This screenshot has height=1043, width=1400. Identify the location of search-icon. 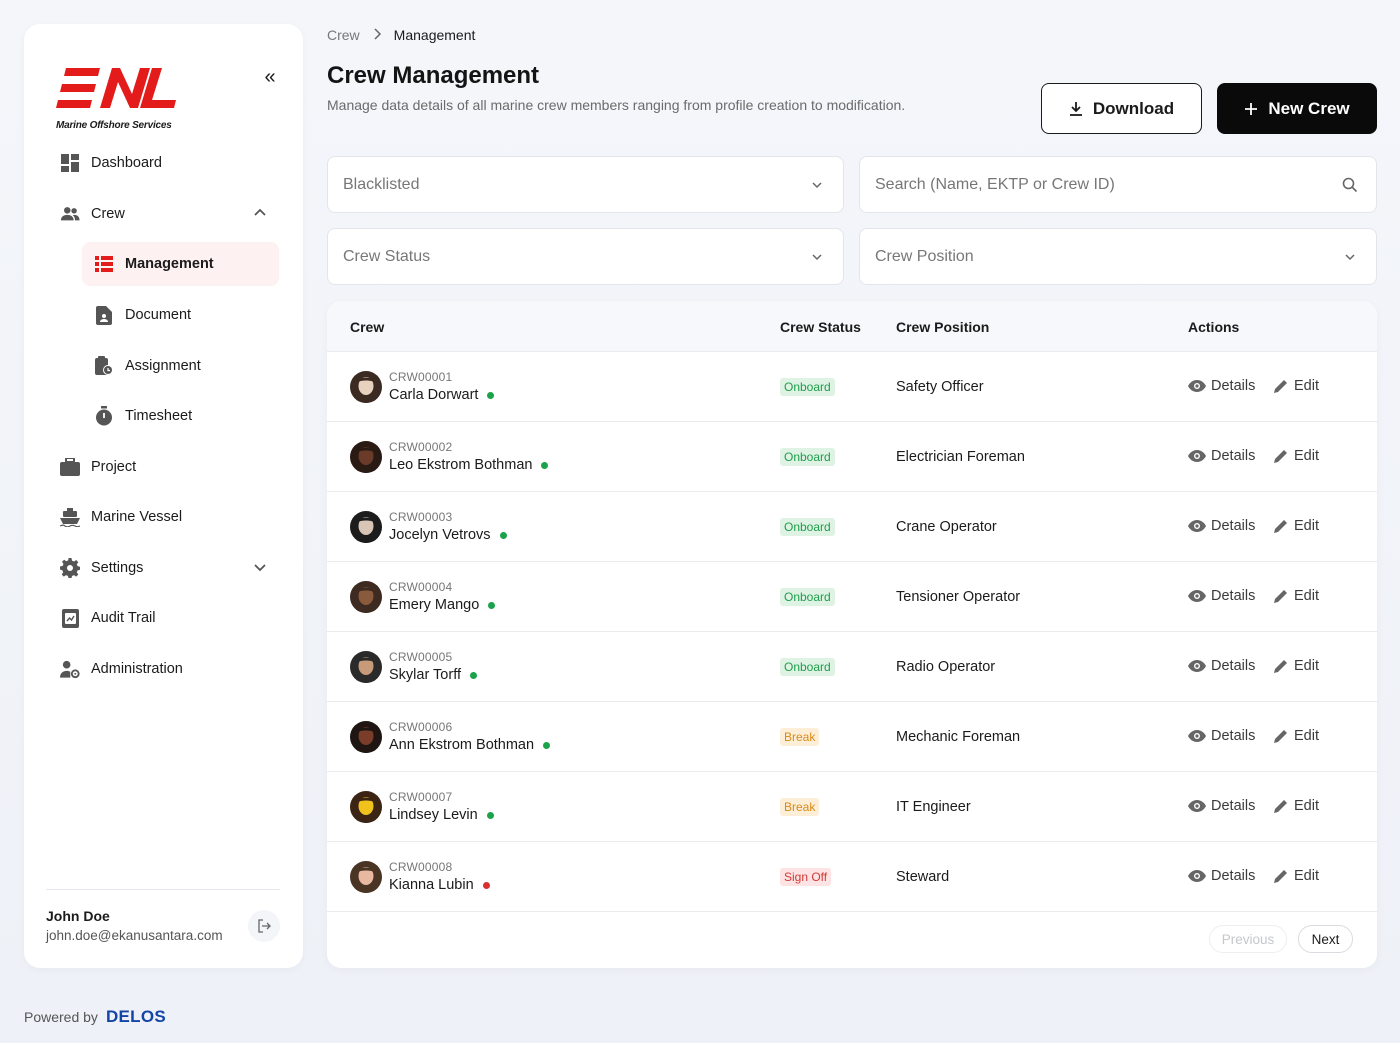
(1350, 185).